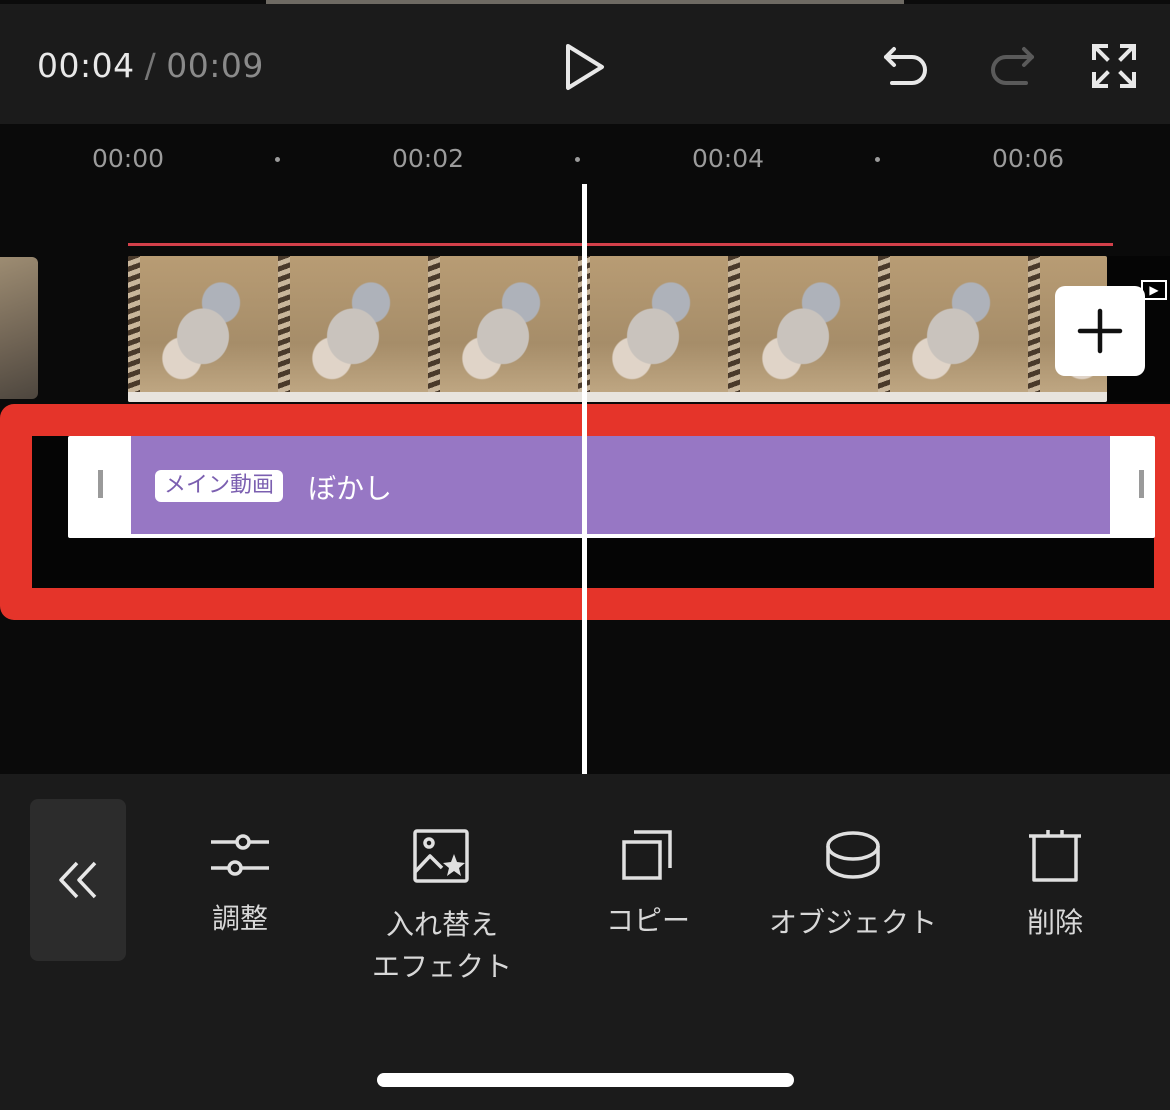  I want to click on undo-icon, so click(905, 66).